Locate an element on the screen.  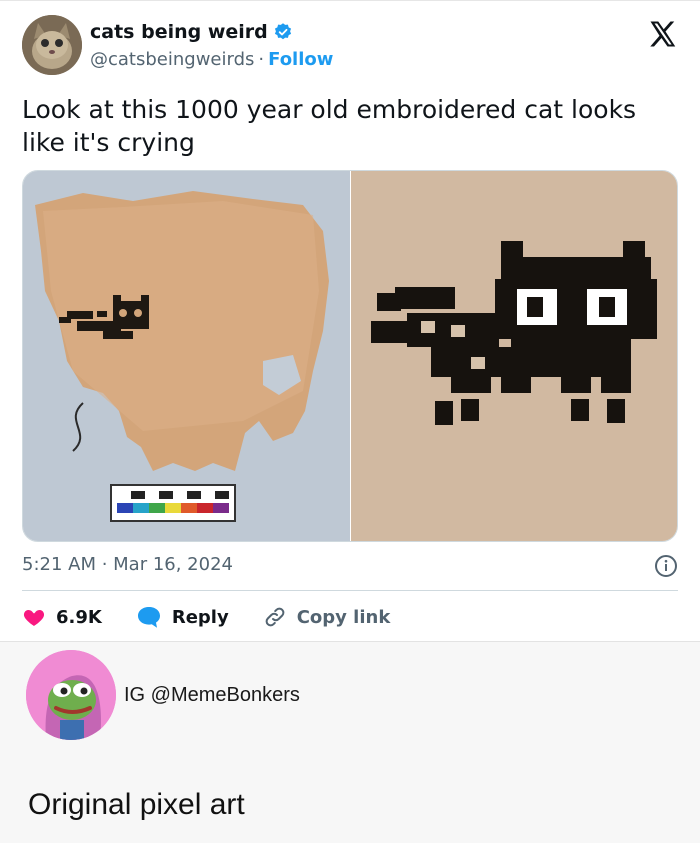
action-bar: 6.9K Reply Copy link is located at coordinates (223, 617).